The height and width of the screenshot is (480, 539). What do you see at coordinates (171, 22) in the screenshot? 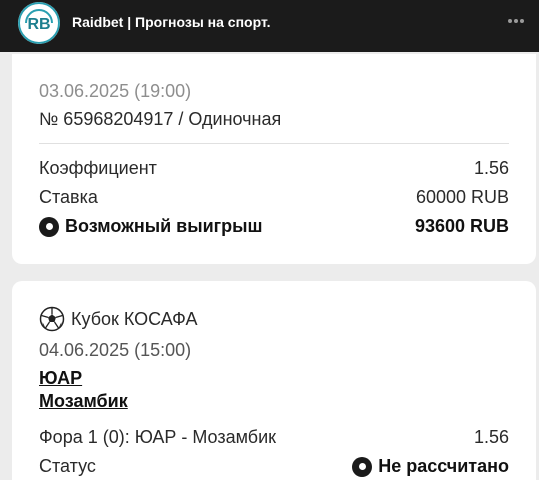
I see `app-title: Raidbet | Прогнозы на спорт.` at bounding box center [171, 22].